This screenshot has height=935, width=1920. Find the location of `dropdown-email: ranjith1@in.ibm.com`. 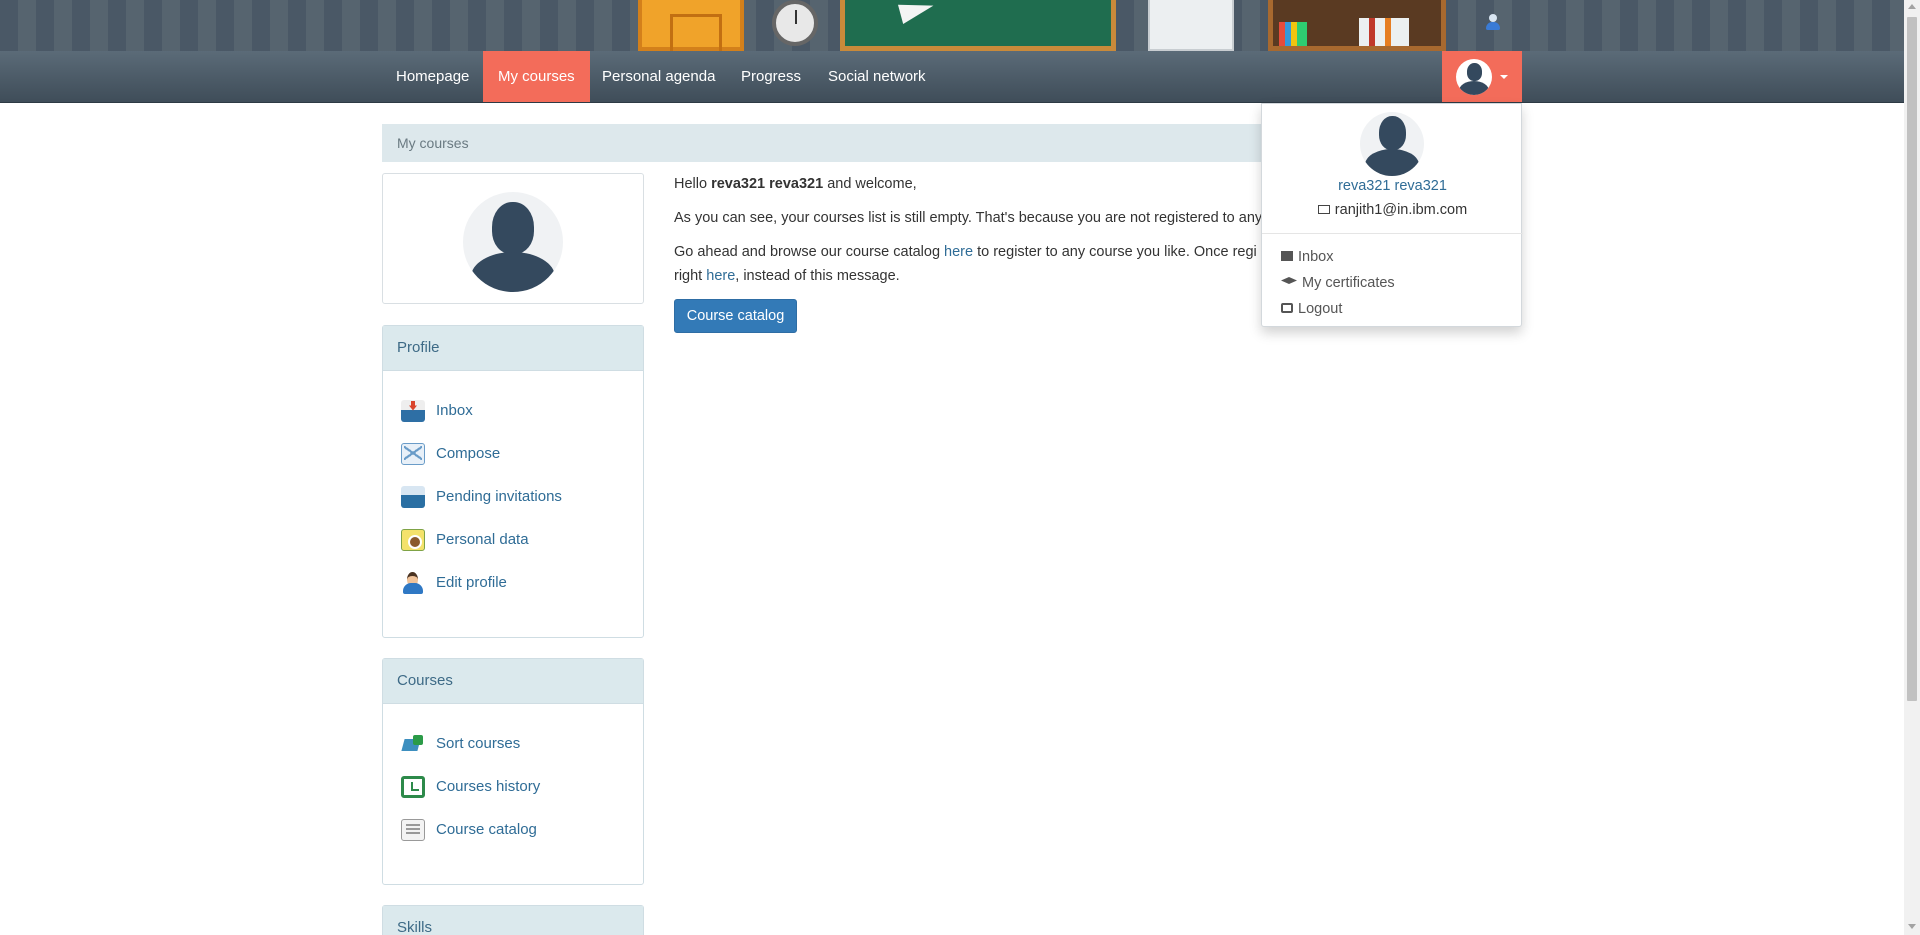

dropdown-email: ranjith1@in.ibm.com is located at coordinates (1392, 210).